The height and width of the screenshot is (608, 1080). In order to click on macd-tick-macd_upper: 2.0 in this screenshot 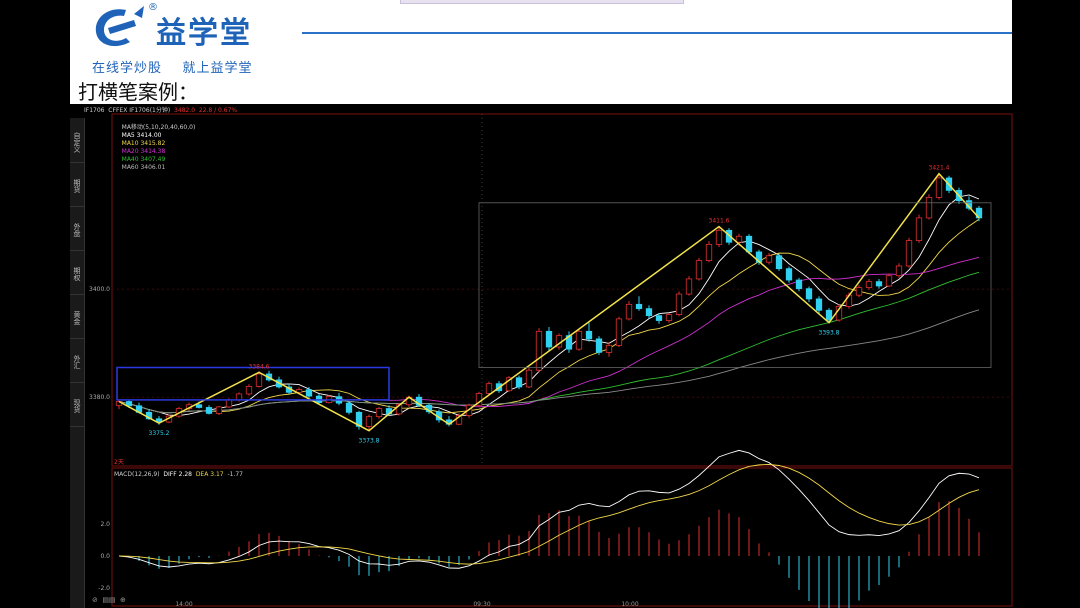, I will do `click(105, 524)`.